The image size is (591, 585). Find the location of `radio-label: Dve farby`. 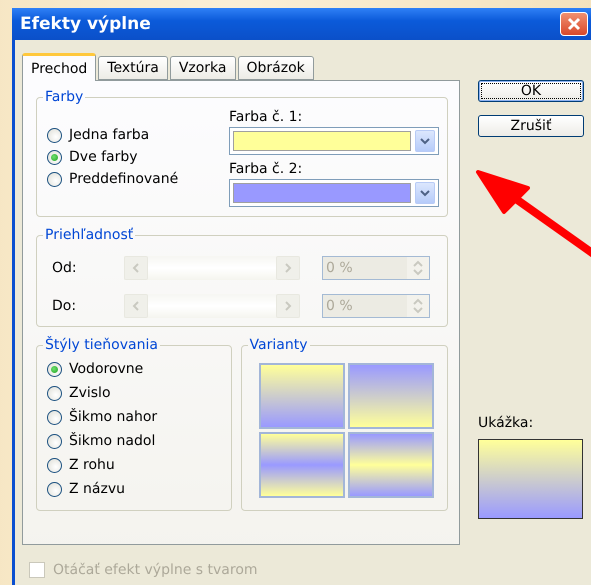

radio-label: Dve farby is located at coordinates (103, 157).